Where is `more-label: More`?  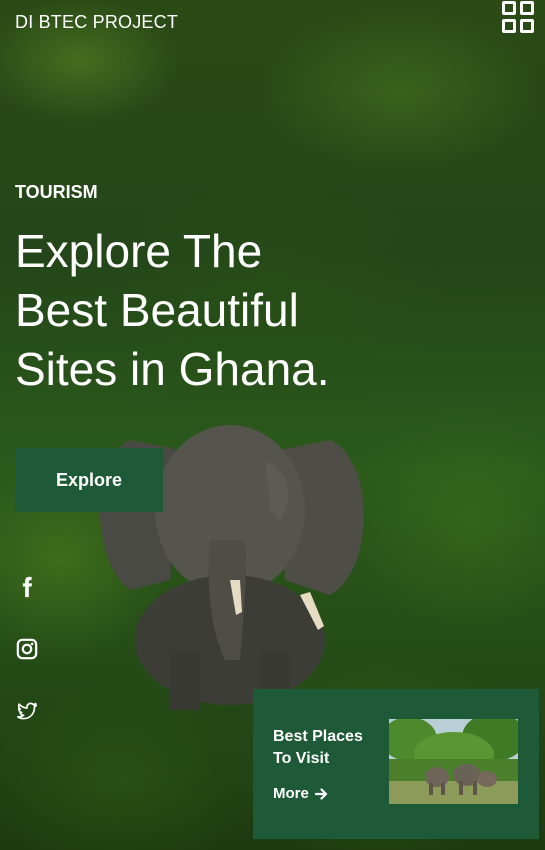 more-label: More is located at coordinates (291, 793).